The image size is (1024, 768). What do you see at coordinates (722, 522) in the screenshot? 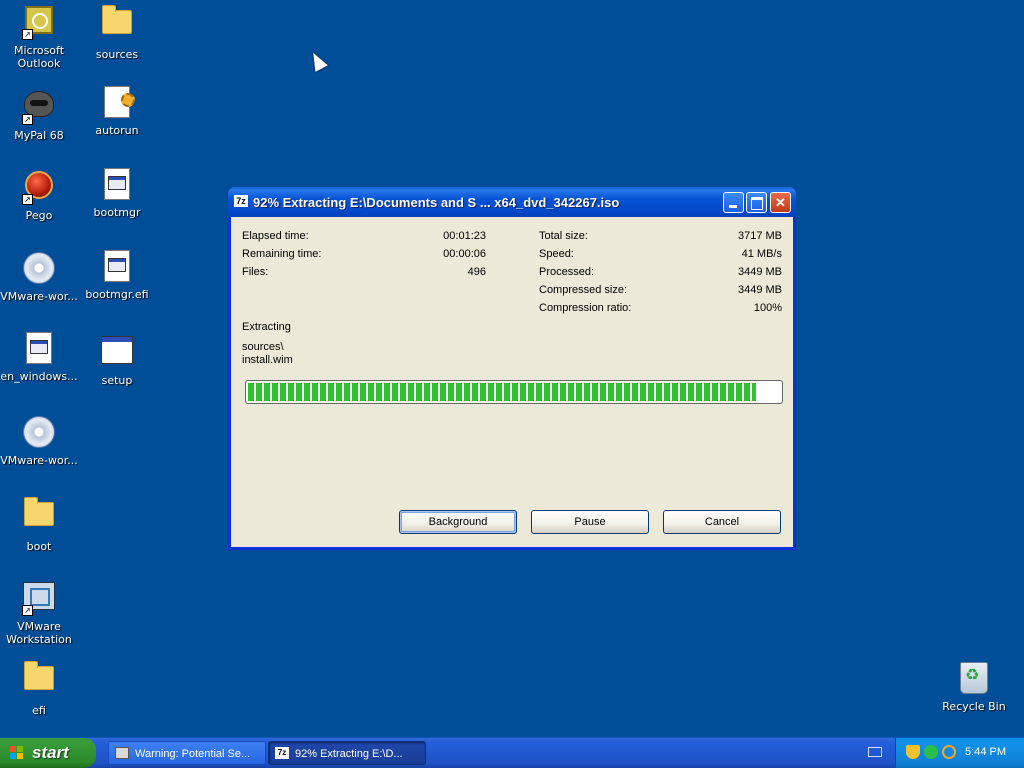
I see `cancel-button: Cancel` at bounding box center [722, 522].